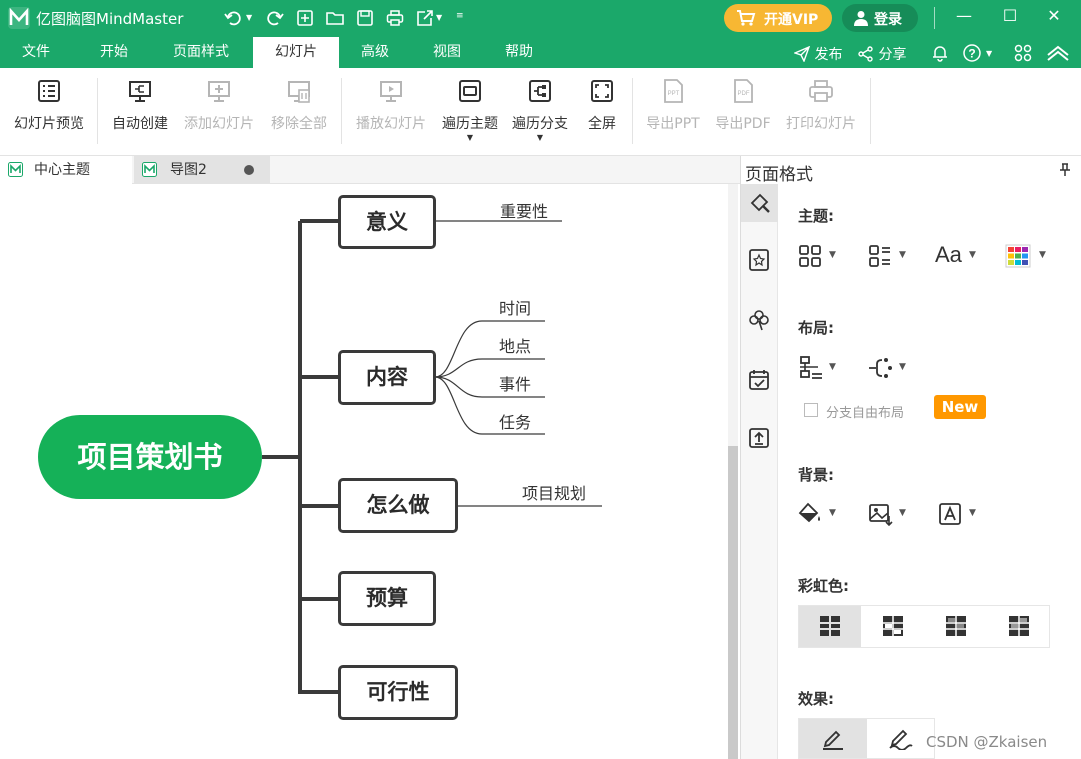 Image resolution: width=1081 pixels, height=759 pixels. What do you see at coordinates (140, 115) in the screenshot?
I see `auto-create-button: 自动创建` at bounding box center [140, 115].